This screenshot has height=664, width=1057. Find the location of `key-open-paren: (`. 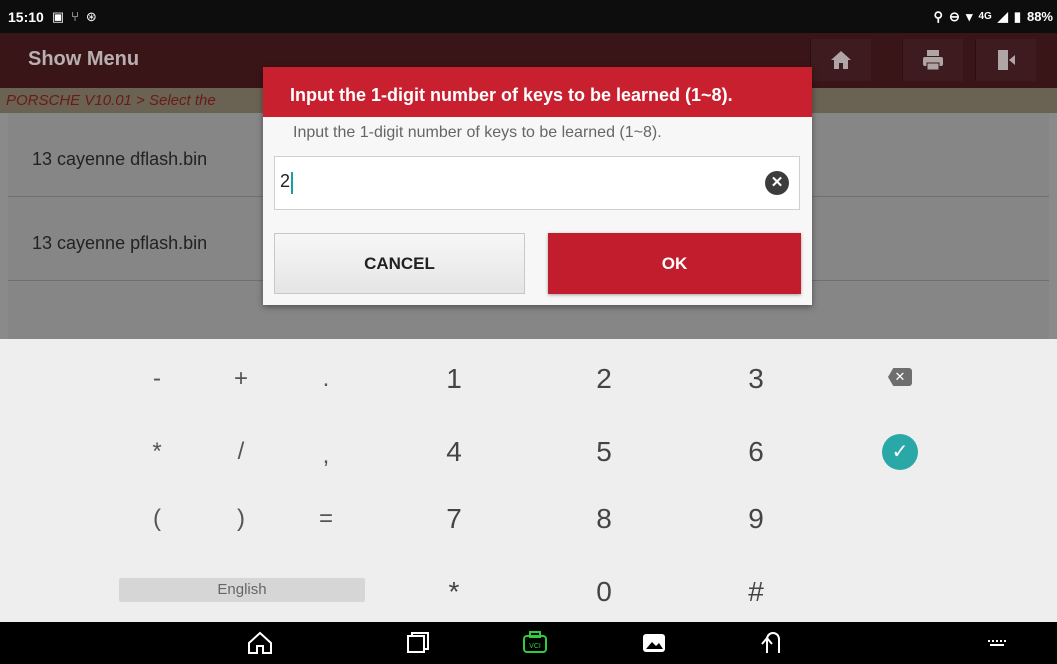

key-open-paren: ( is located at coordinates (157, 519).